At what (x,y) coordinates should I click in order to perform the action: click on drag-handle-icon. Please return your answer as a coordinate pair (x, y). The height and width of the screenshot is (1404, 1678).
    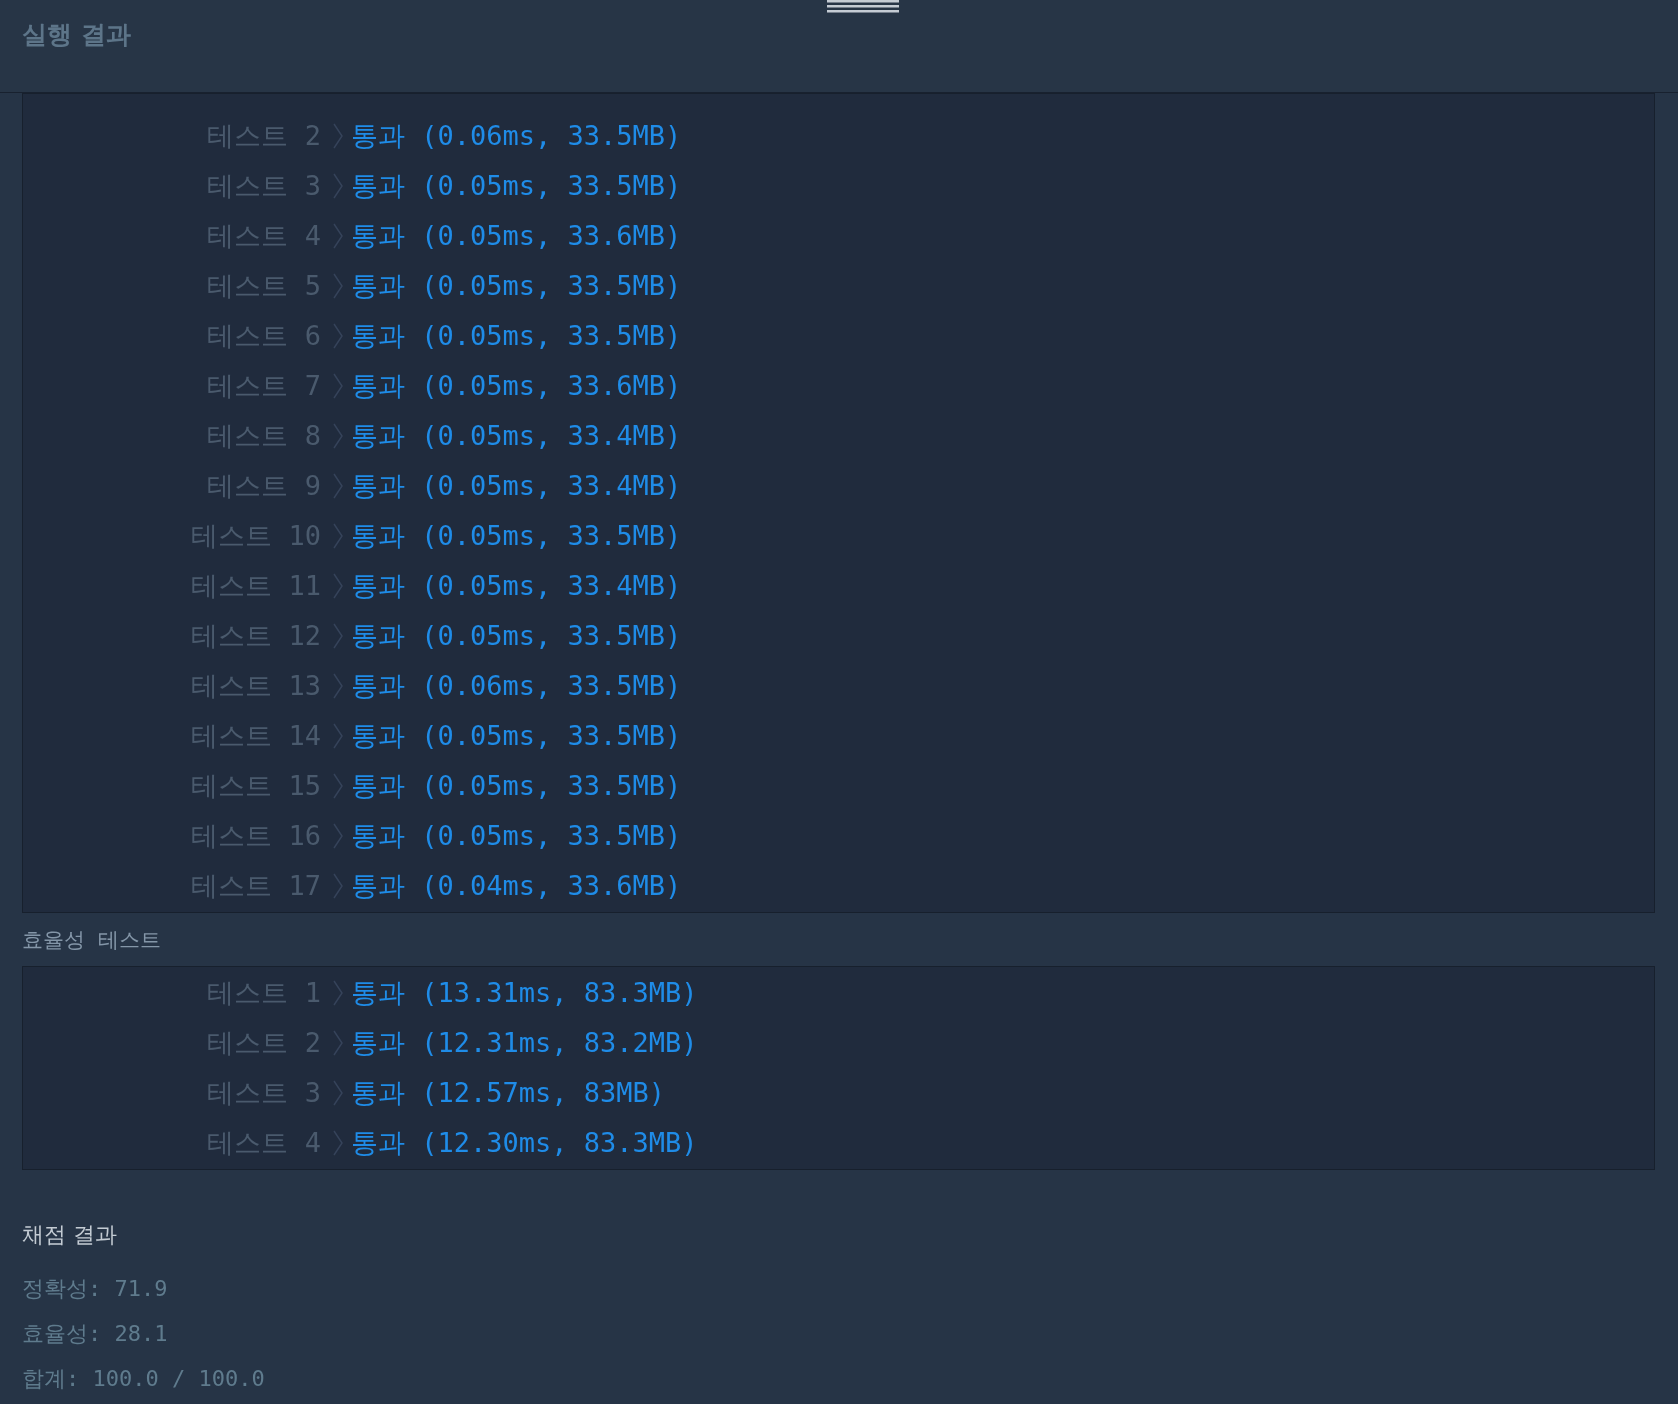
    Looking at the image, I should click on (863, 6).